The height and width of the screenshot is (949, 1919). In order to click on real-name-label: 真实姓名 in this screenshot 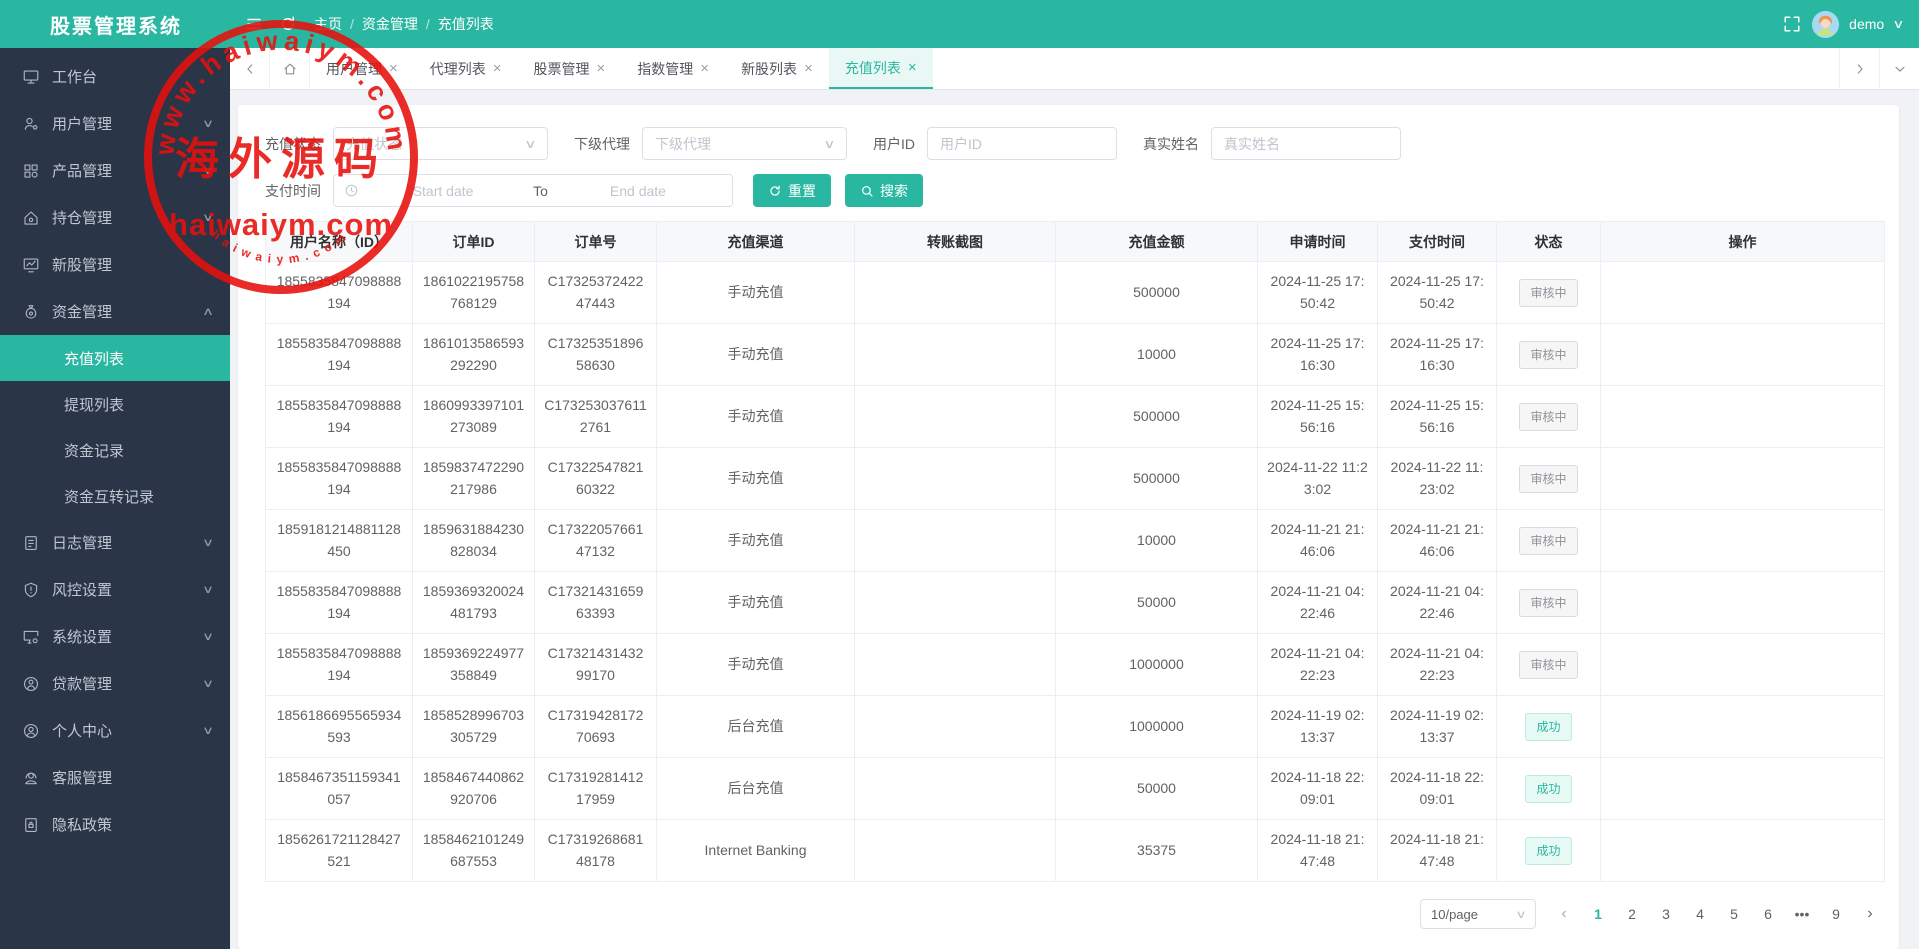, I will do `click(1171, 143)`.